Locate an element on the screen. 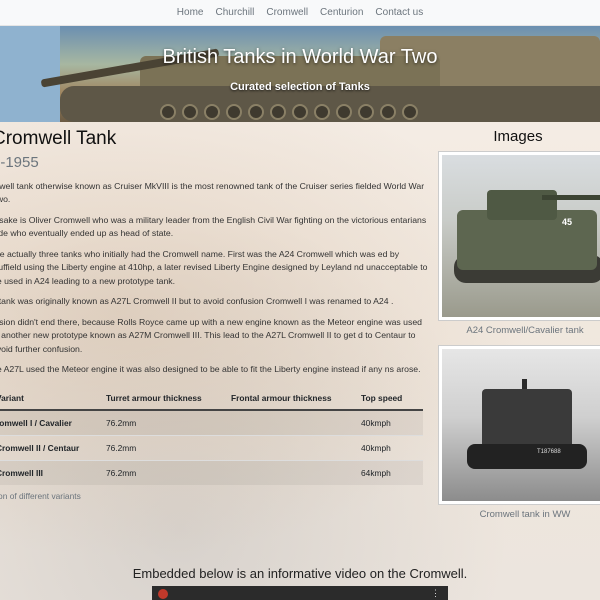  tank-registration: T187688 is located at coordinates (549, 452).